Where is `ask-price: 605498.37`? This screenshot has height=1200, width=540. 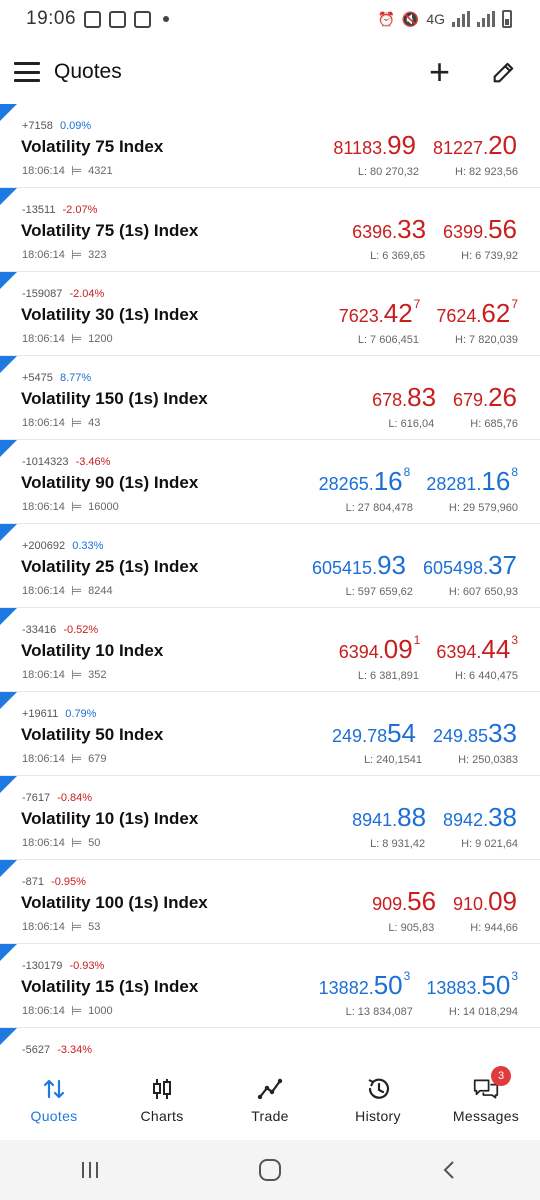 ask-price: 605498.37 is located at coordinates (470, 565).